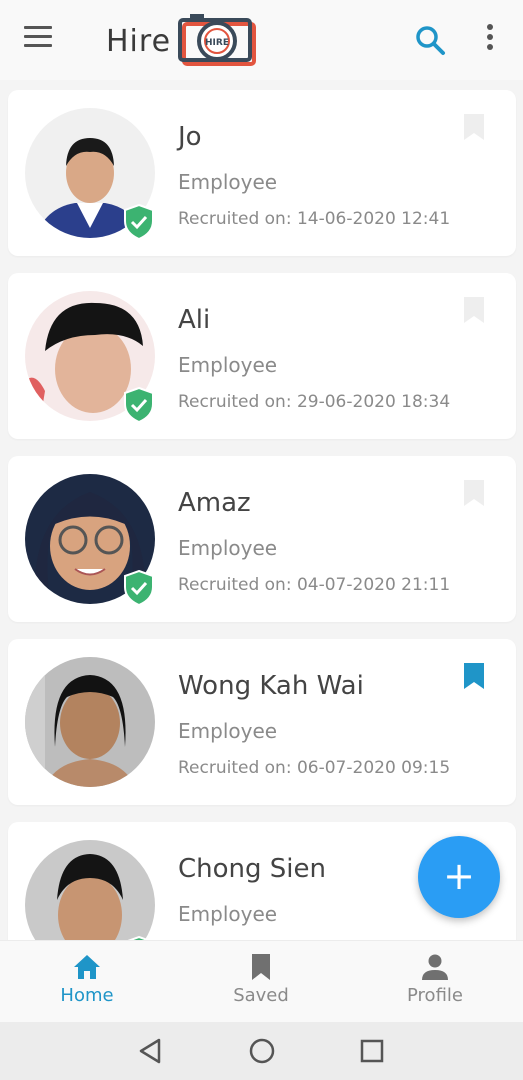 Image resolution: width=523 pixels, height=1080 pixels. I want to click on home-circle-icon, so click(262, 1051).